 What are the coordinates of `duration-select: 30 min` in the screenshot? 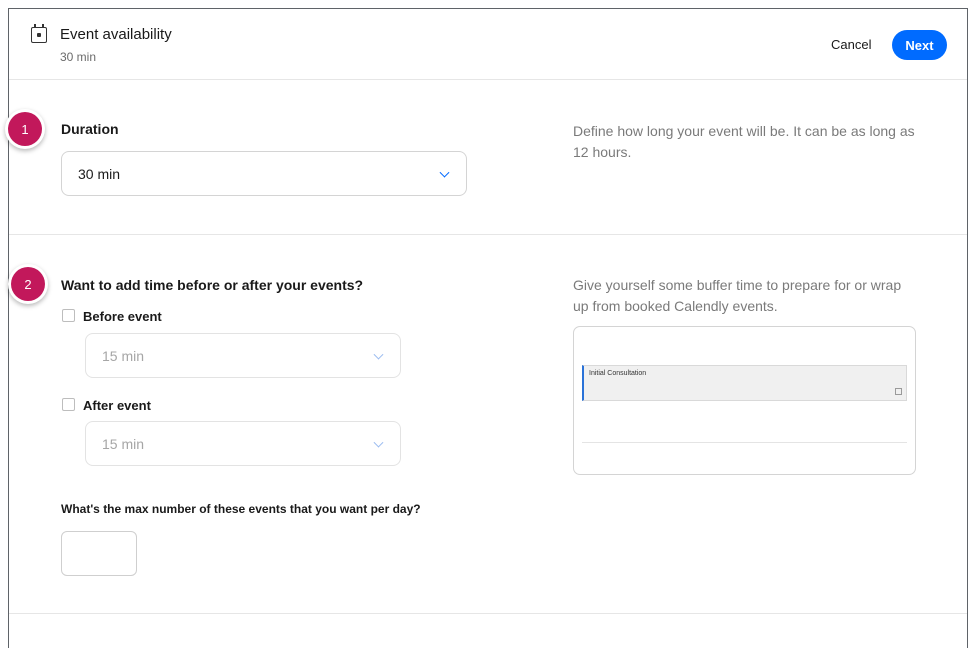 It's located at (264, 173).